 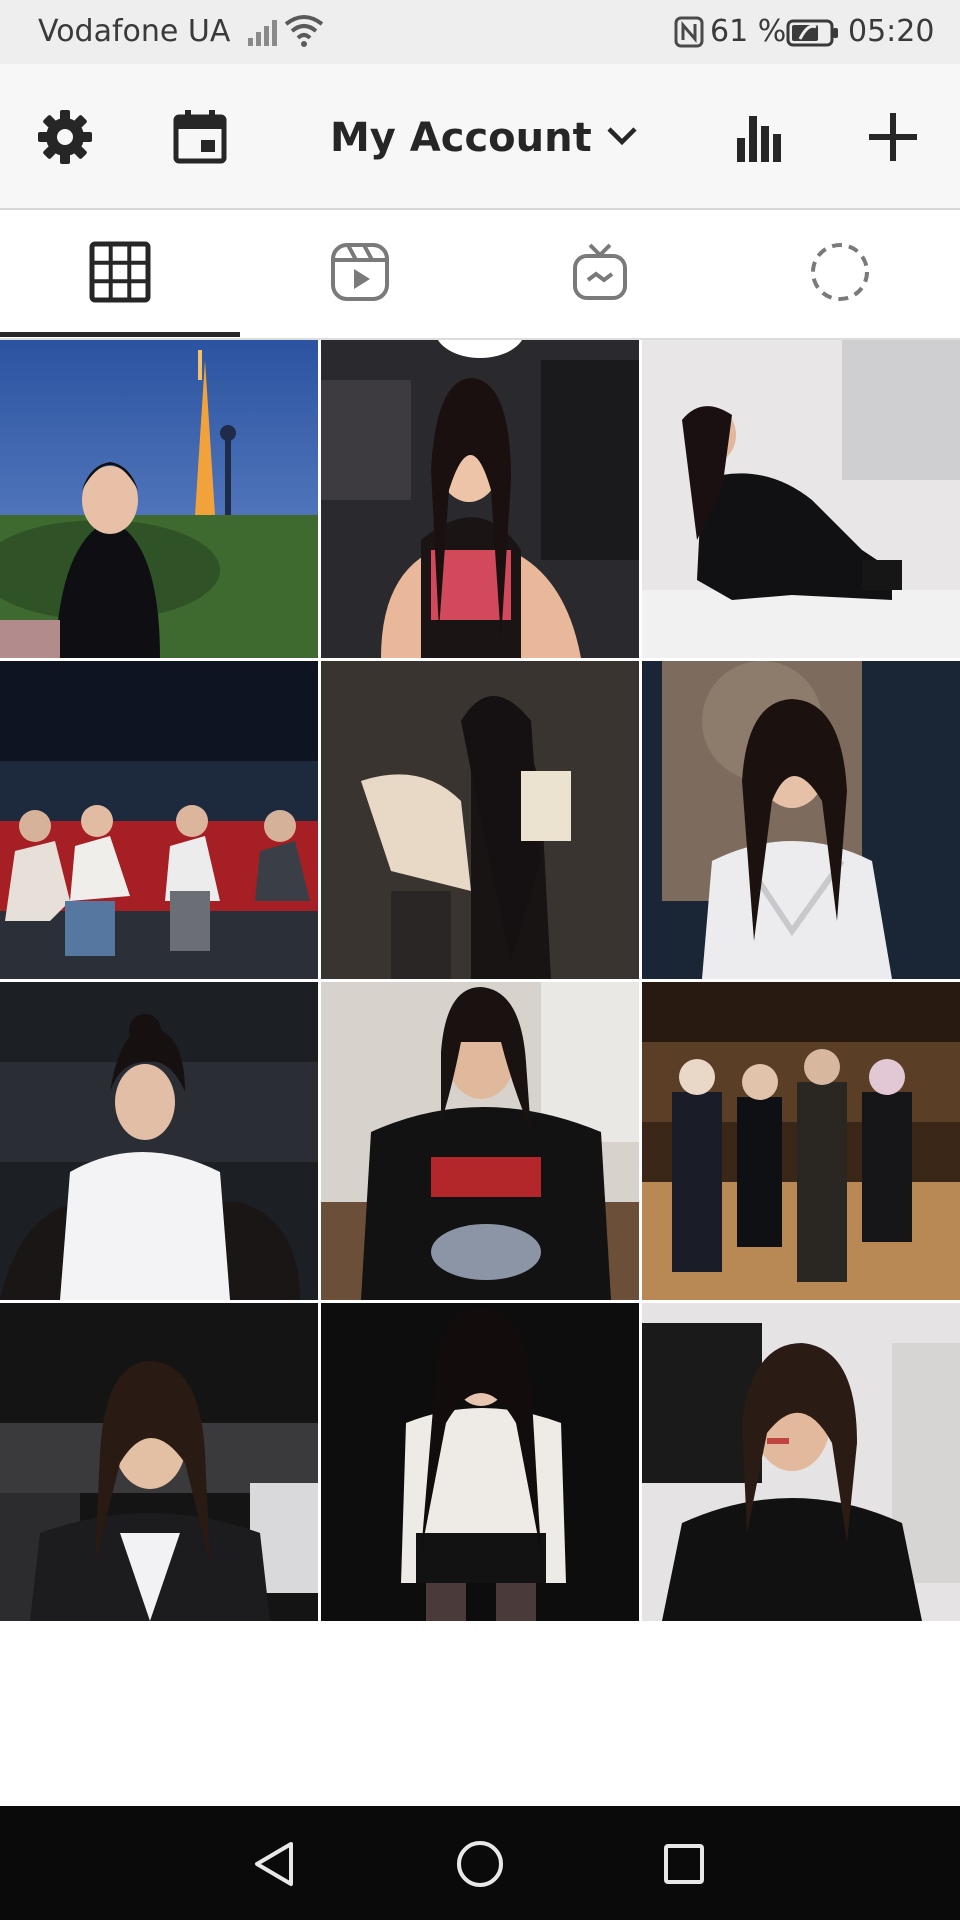 What do you see at coordinates (134, 31) in the screenshot?
I see `carrier-name: Vodafone UA` at bounding box center [134, 31].